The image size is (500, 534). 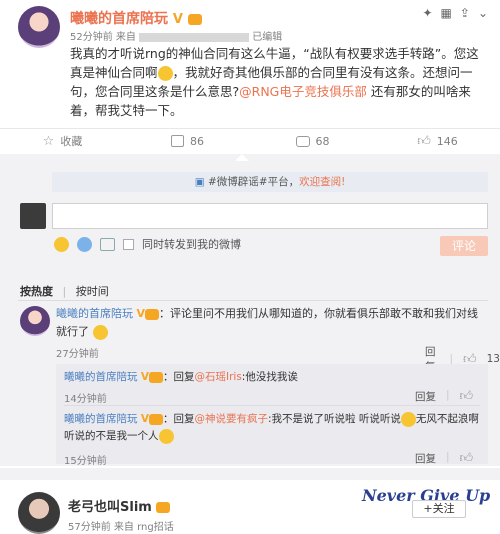 I want to click on chevron-down-icon: ⌄, so click(x=483, y=13).